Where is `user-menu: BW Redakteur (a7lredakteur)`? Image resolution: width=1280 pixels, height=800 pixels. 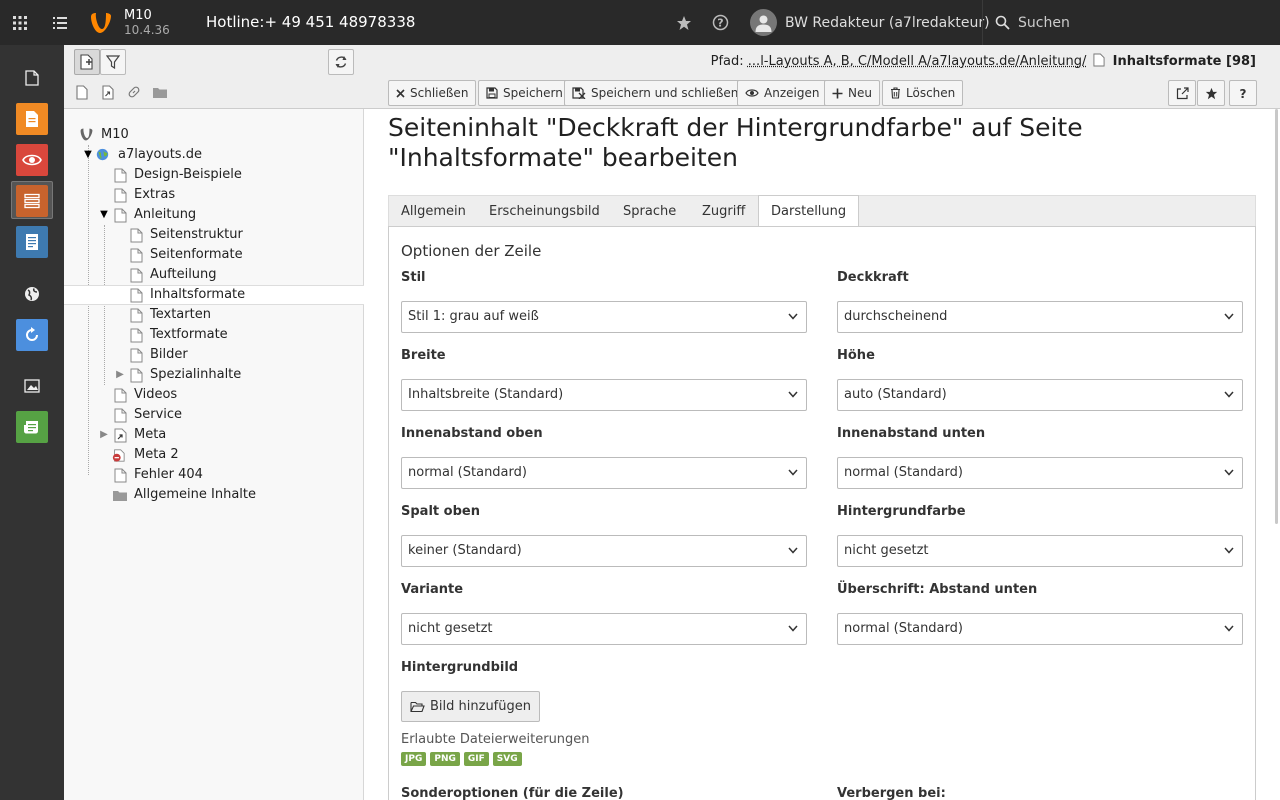 user-menu: BW Redakteur (a7lredakteur) is located at coordinates (870, 22).